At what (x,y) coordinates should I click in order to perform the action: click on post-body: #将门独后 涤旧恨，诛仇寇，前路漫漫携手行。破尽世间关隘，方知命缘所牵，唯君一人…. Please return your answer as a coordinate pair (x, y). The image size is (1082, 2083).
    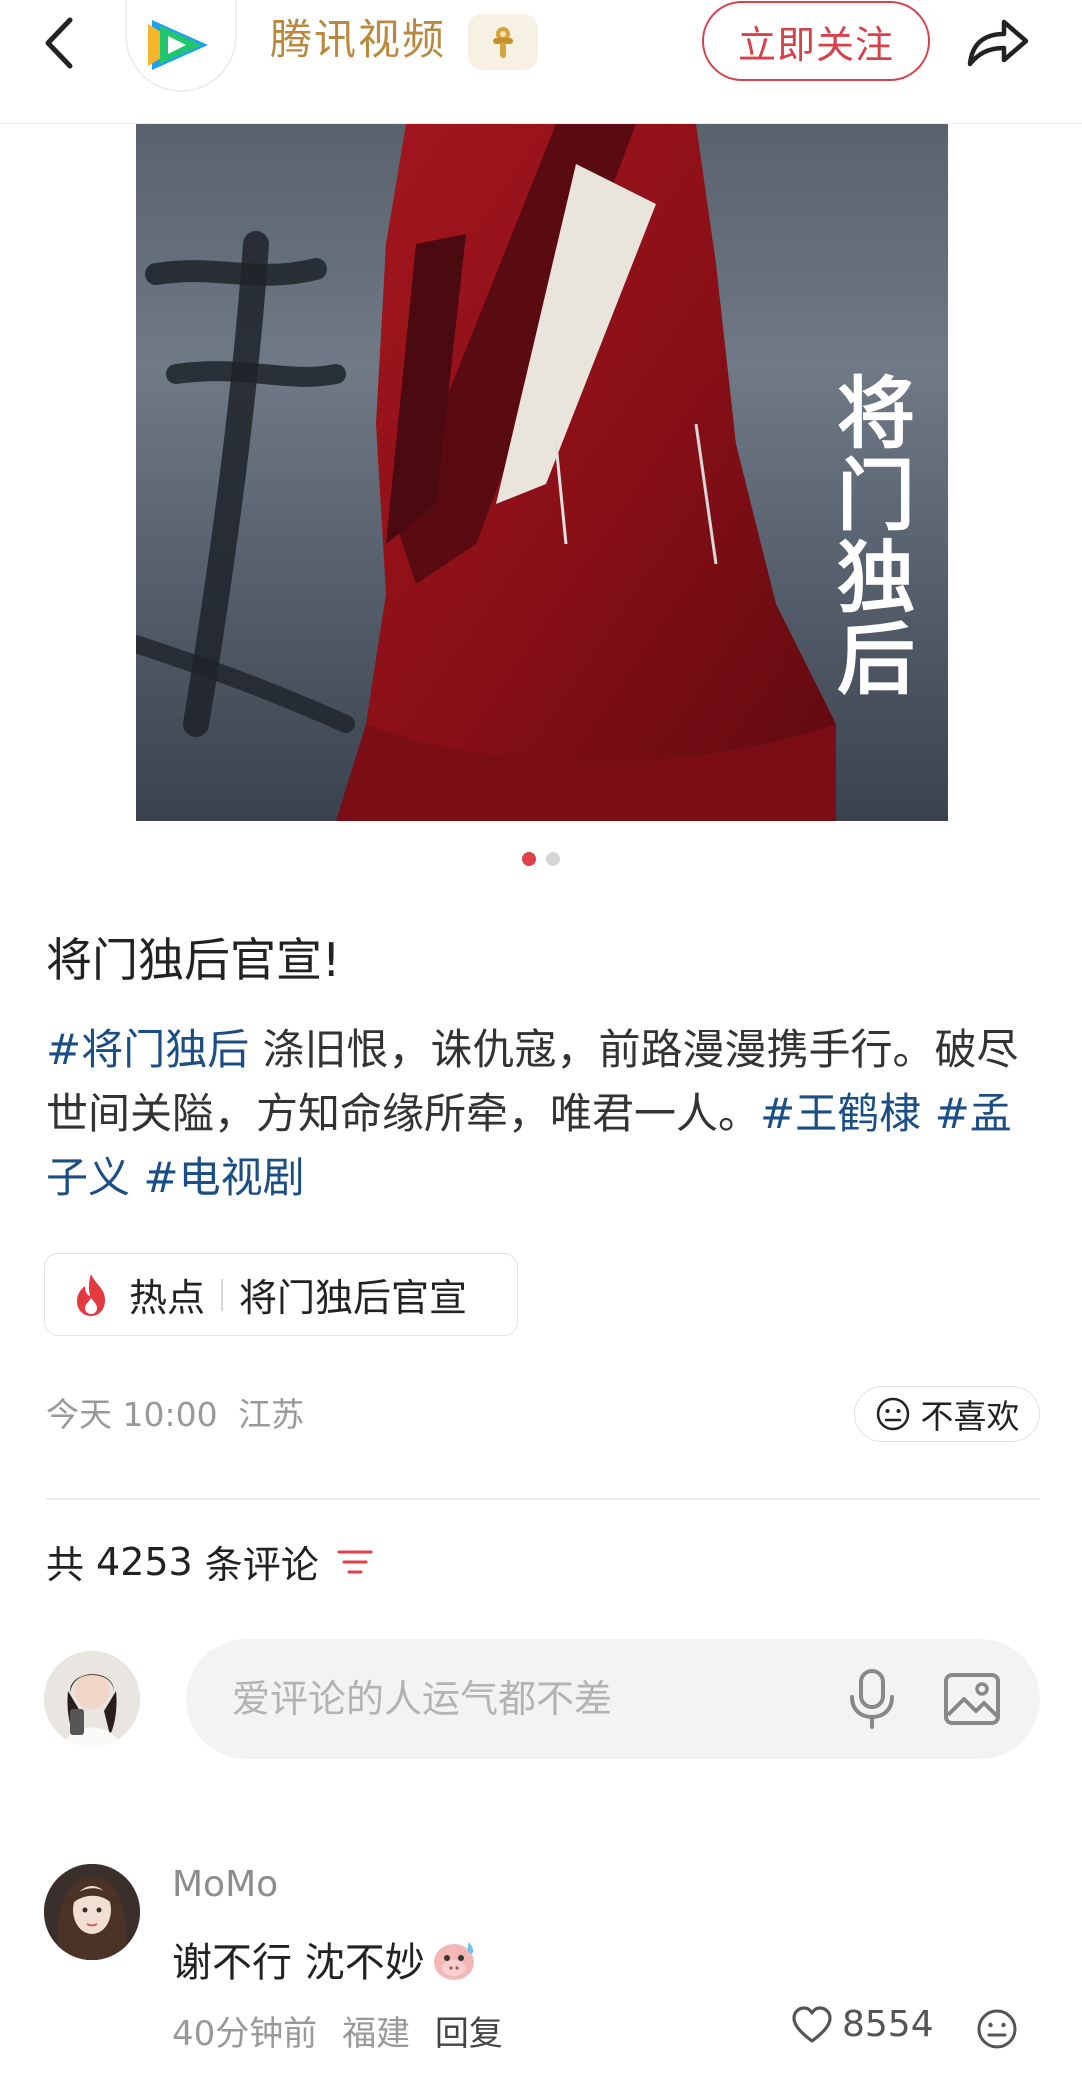
    Looking at the image, I should click on (546, 1114).